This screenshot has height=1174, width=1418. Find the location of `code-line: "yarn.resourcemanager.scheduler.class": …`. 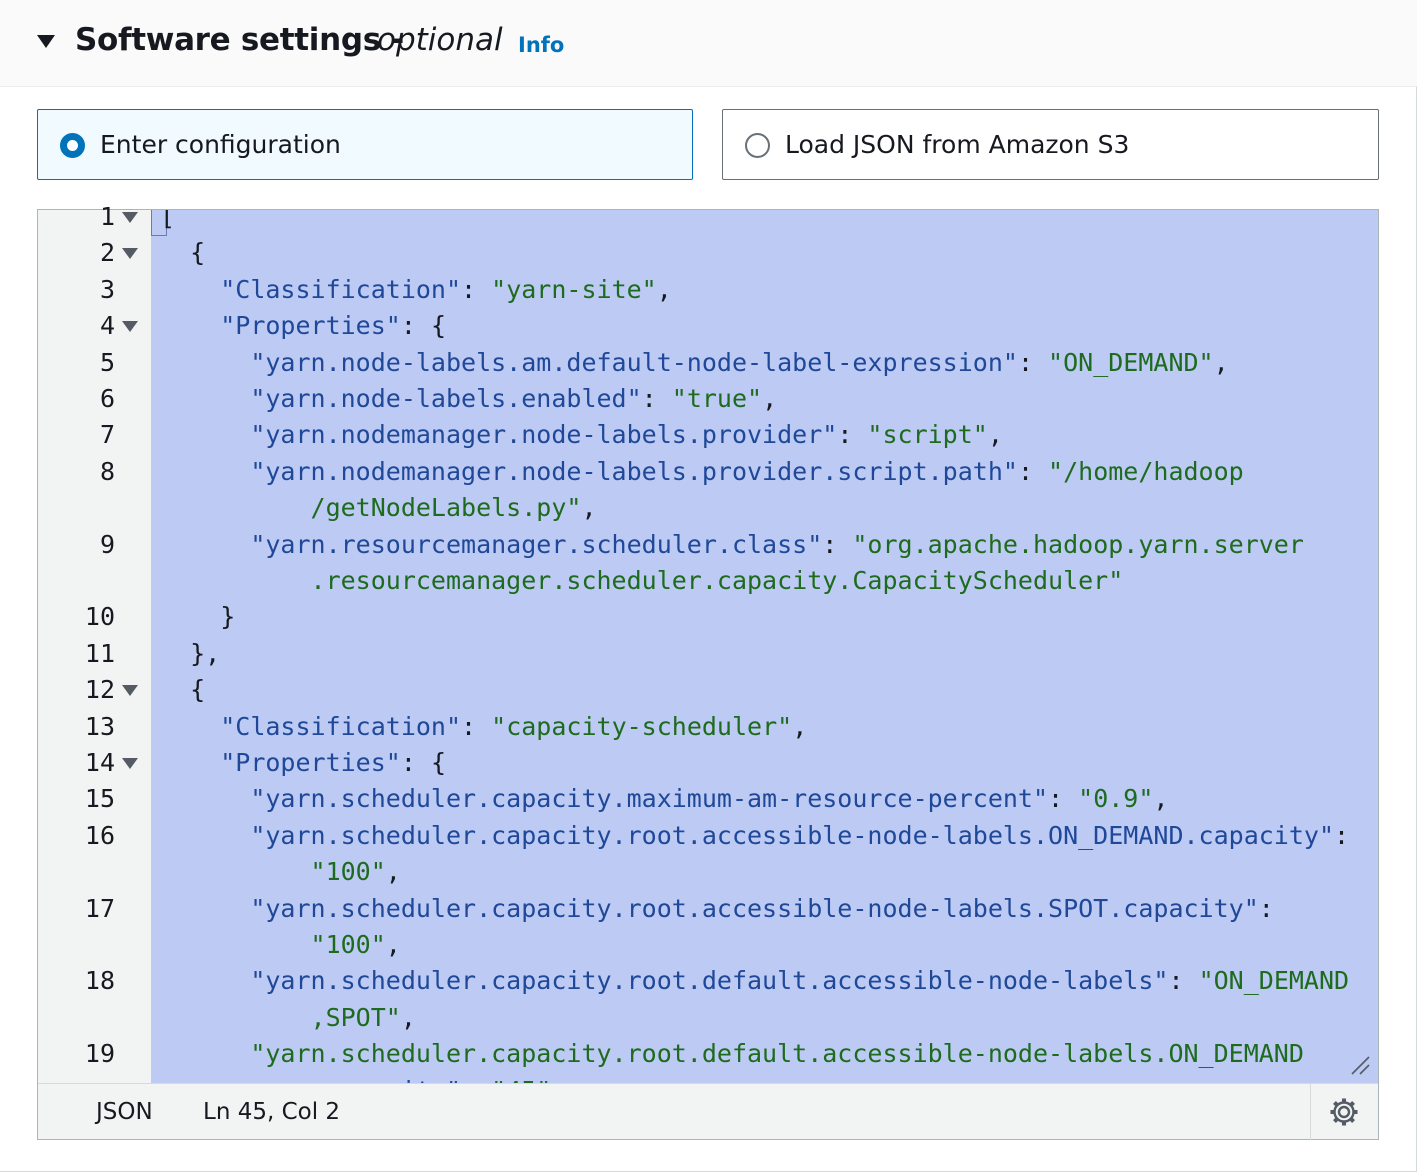

code-line: "yarn.resourcemanager.scheduler.class": … is located at coordinates (777, 544).